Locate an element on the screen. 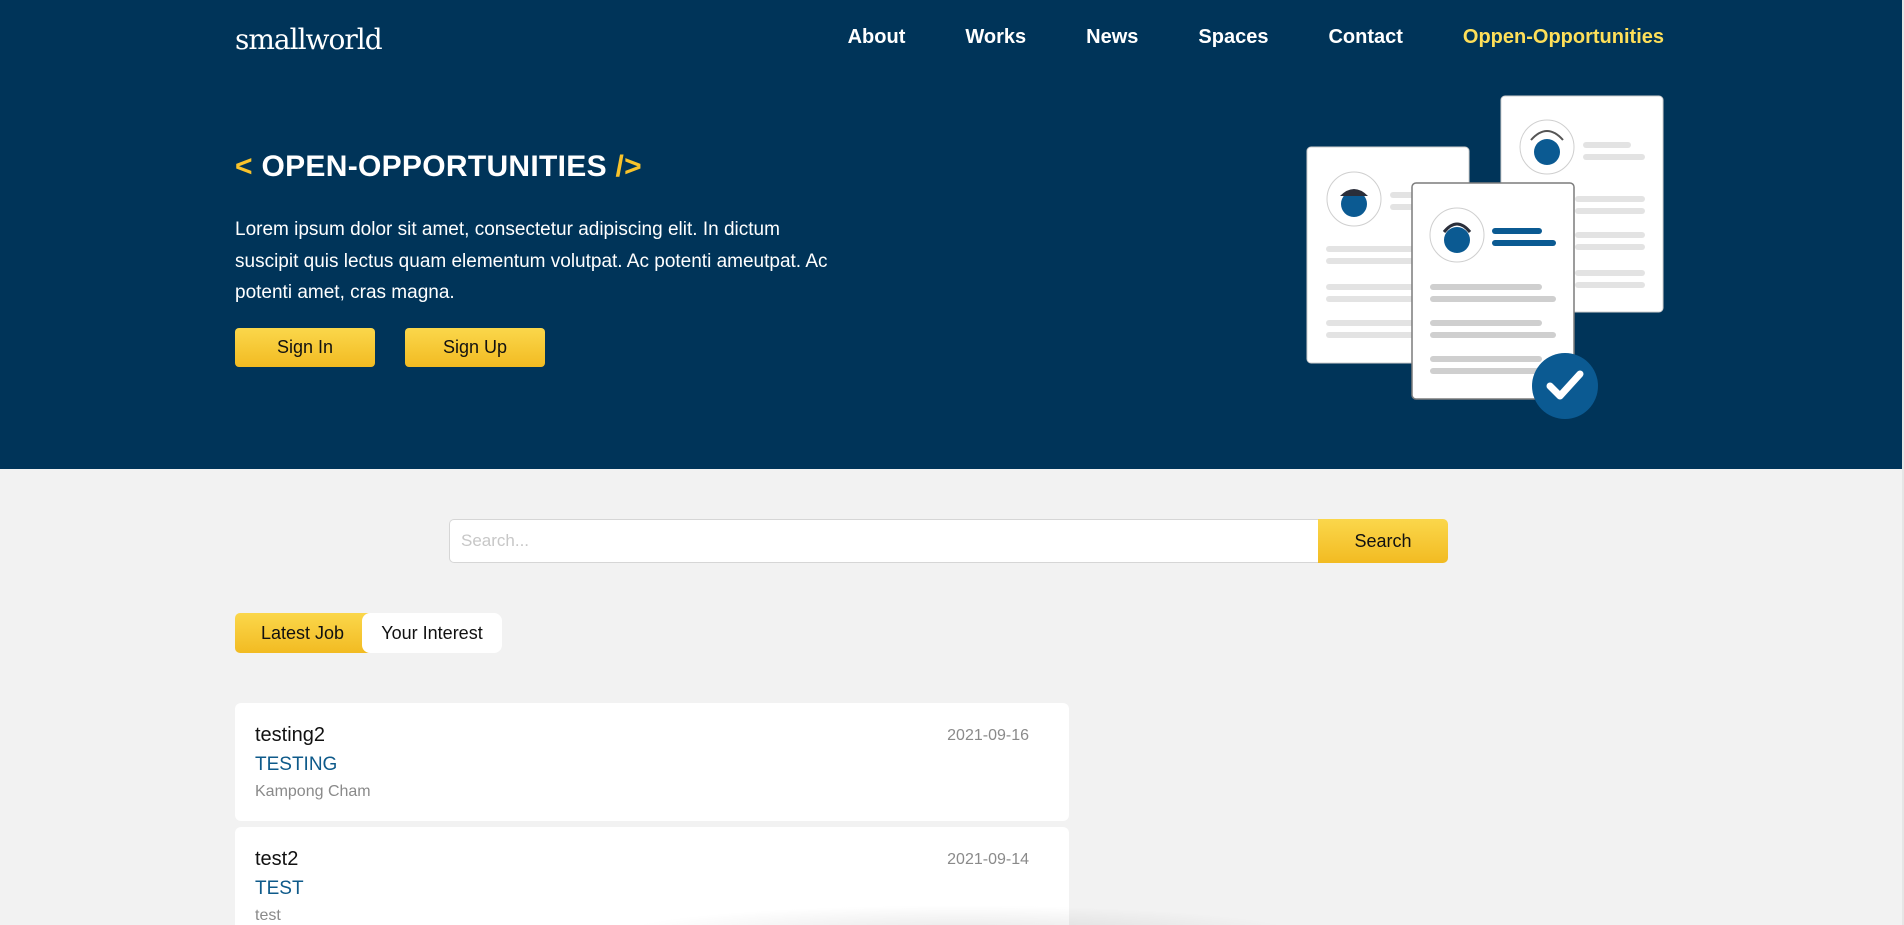 Image resolution: width=1904 pixels, height=925 pixels. search-bar: Search is located at coordinates (948, 541).